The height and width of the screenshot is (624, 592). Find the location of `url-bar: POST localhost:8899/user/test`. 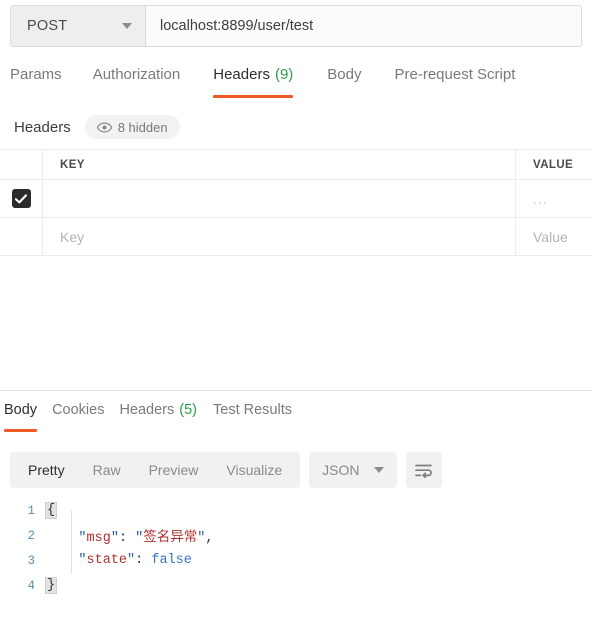

url-bar: POST localhost:8899/user/test is located at coordinates (296, 26).